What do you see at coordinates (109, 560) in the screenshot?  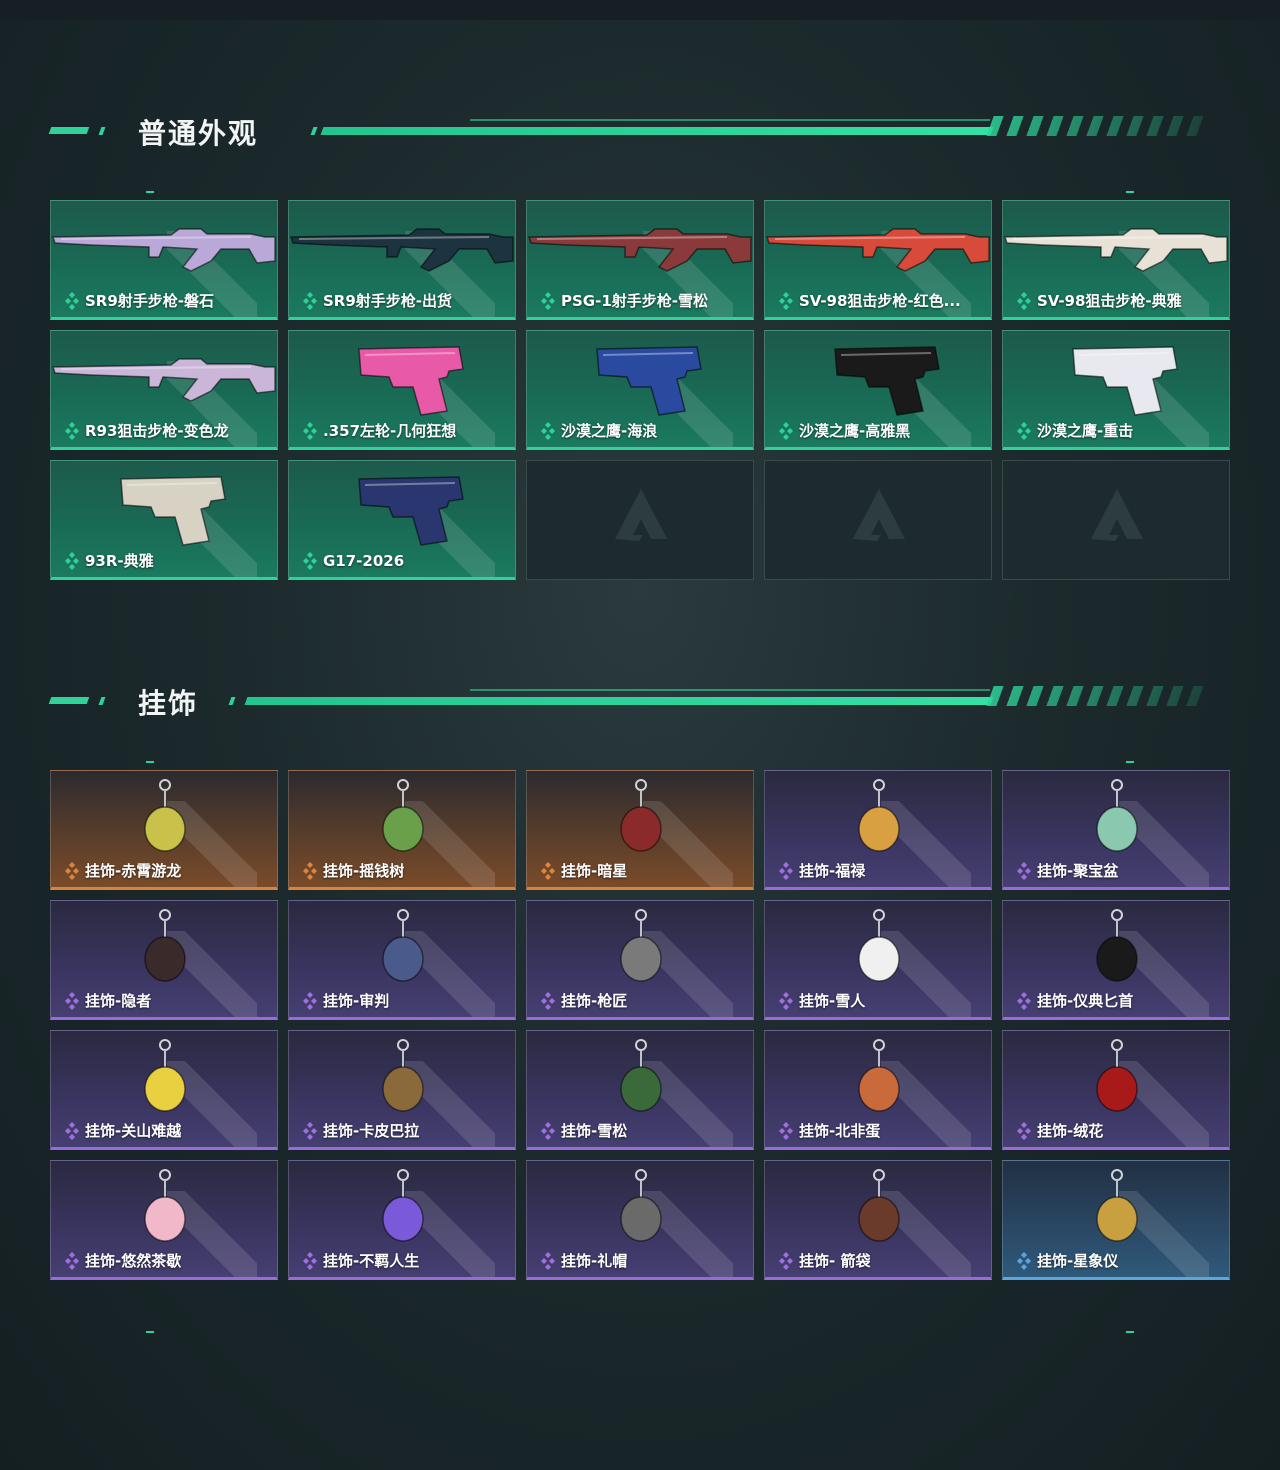 I see `card-label: 93R-典雅` at bounding box center [109, 560].